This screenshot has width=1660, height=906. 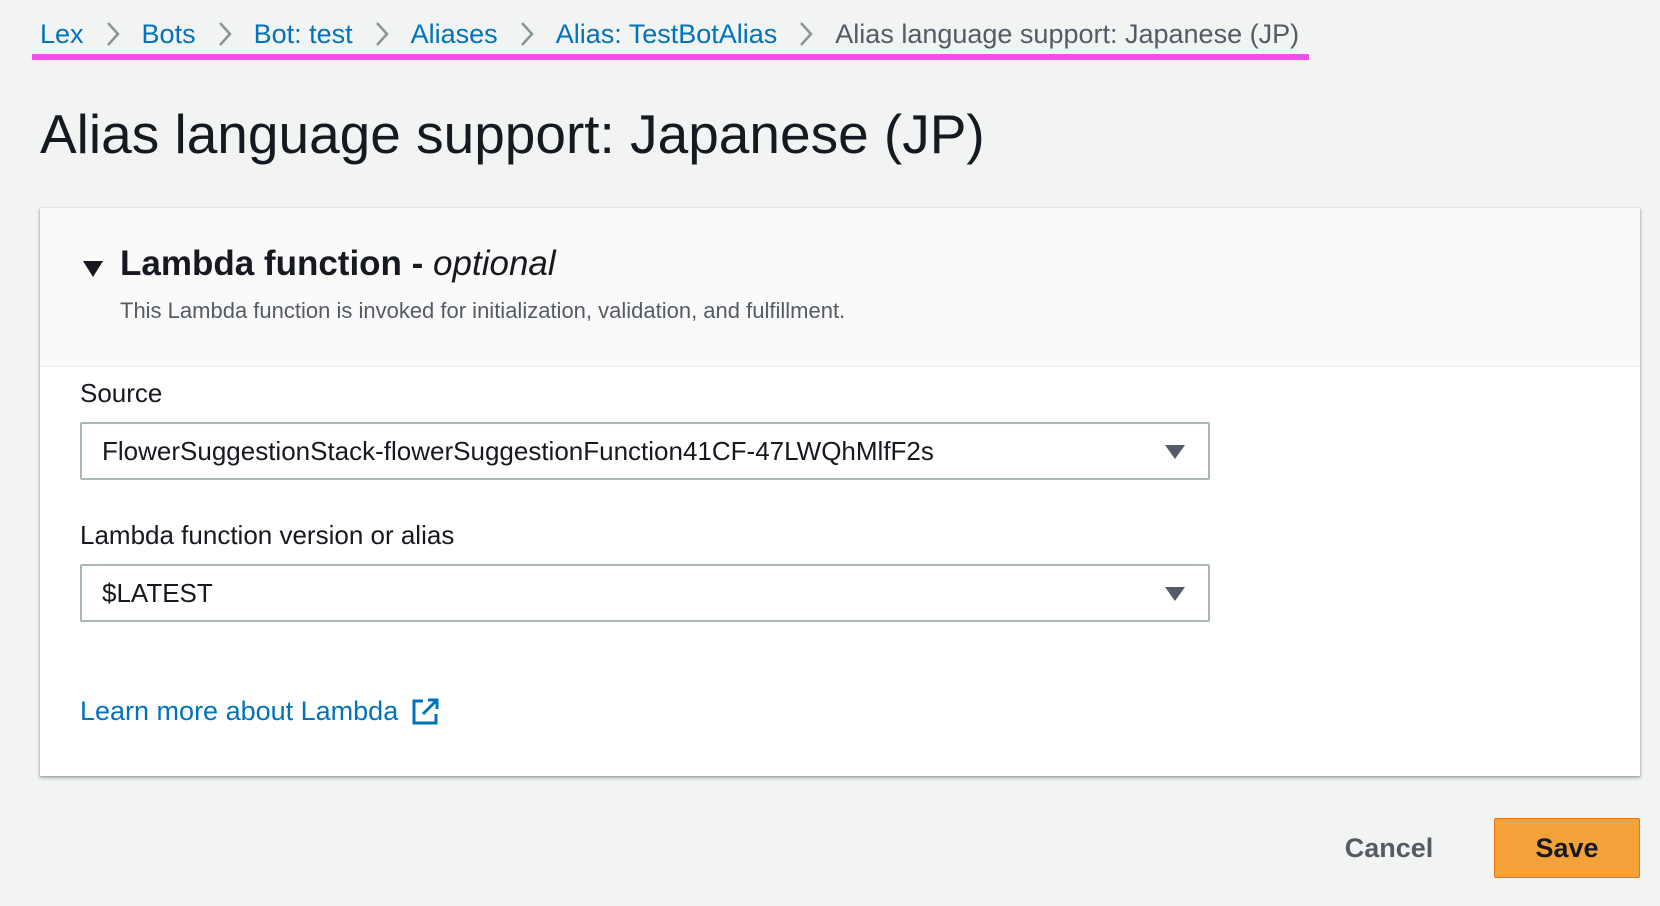 What do you see at coordinates (157, 592) in the screenshot?
I see `version-select-value: $LATEST` at bounding box center [157, 592].